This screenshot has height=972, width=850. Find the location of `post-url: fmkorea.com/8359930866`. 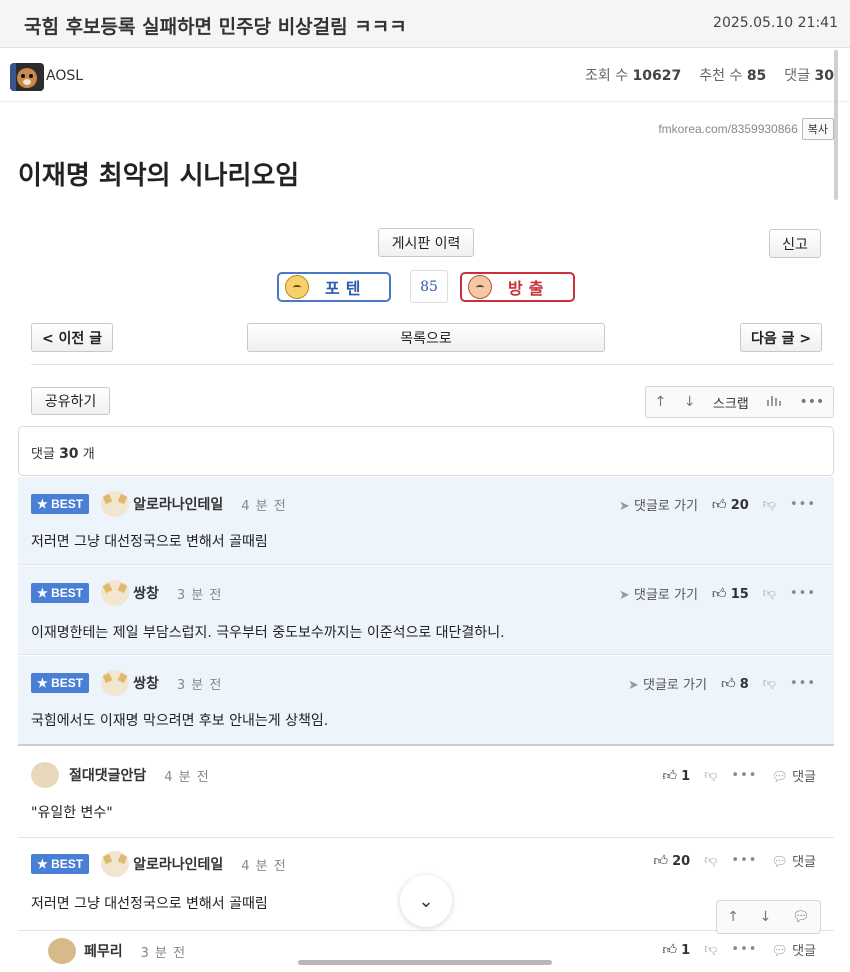

post-url: fmkorea.com/8359930866 is located at coordinates (727, 129).